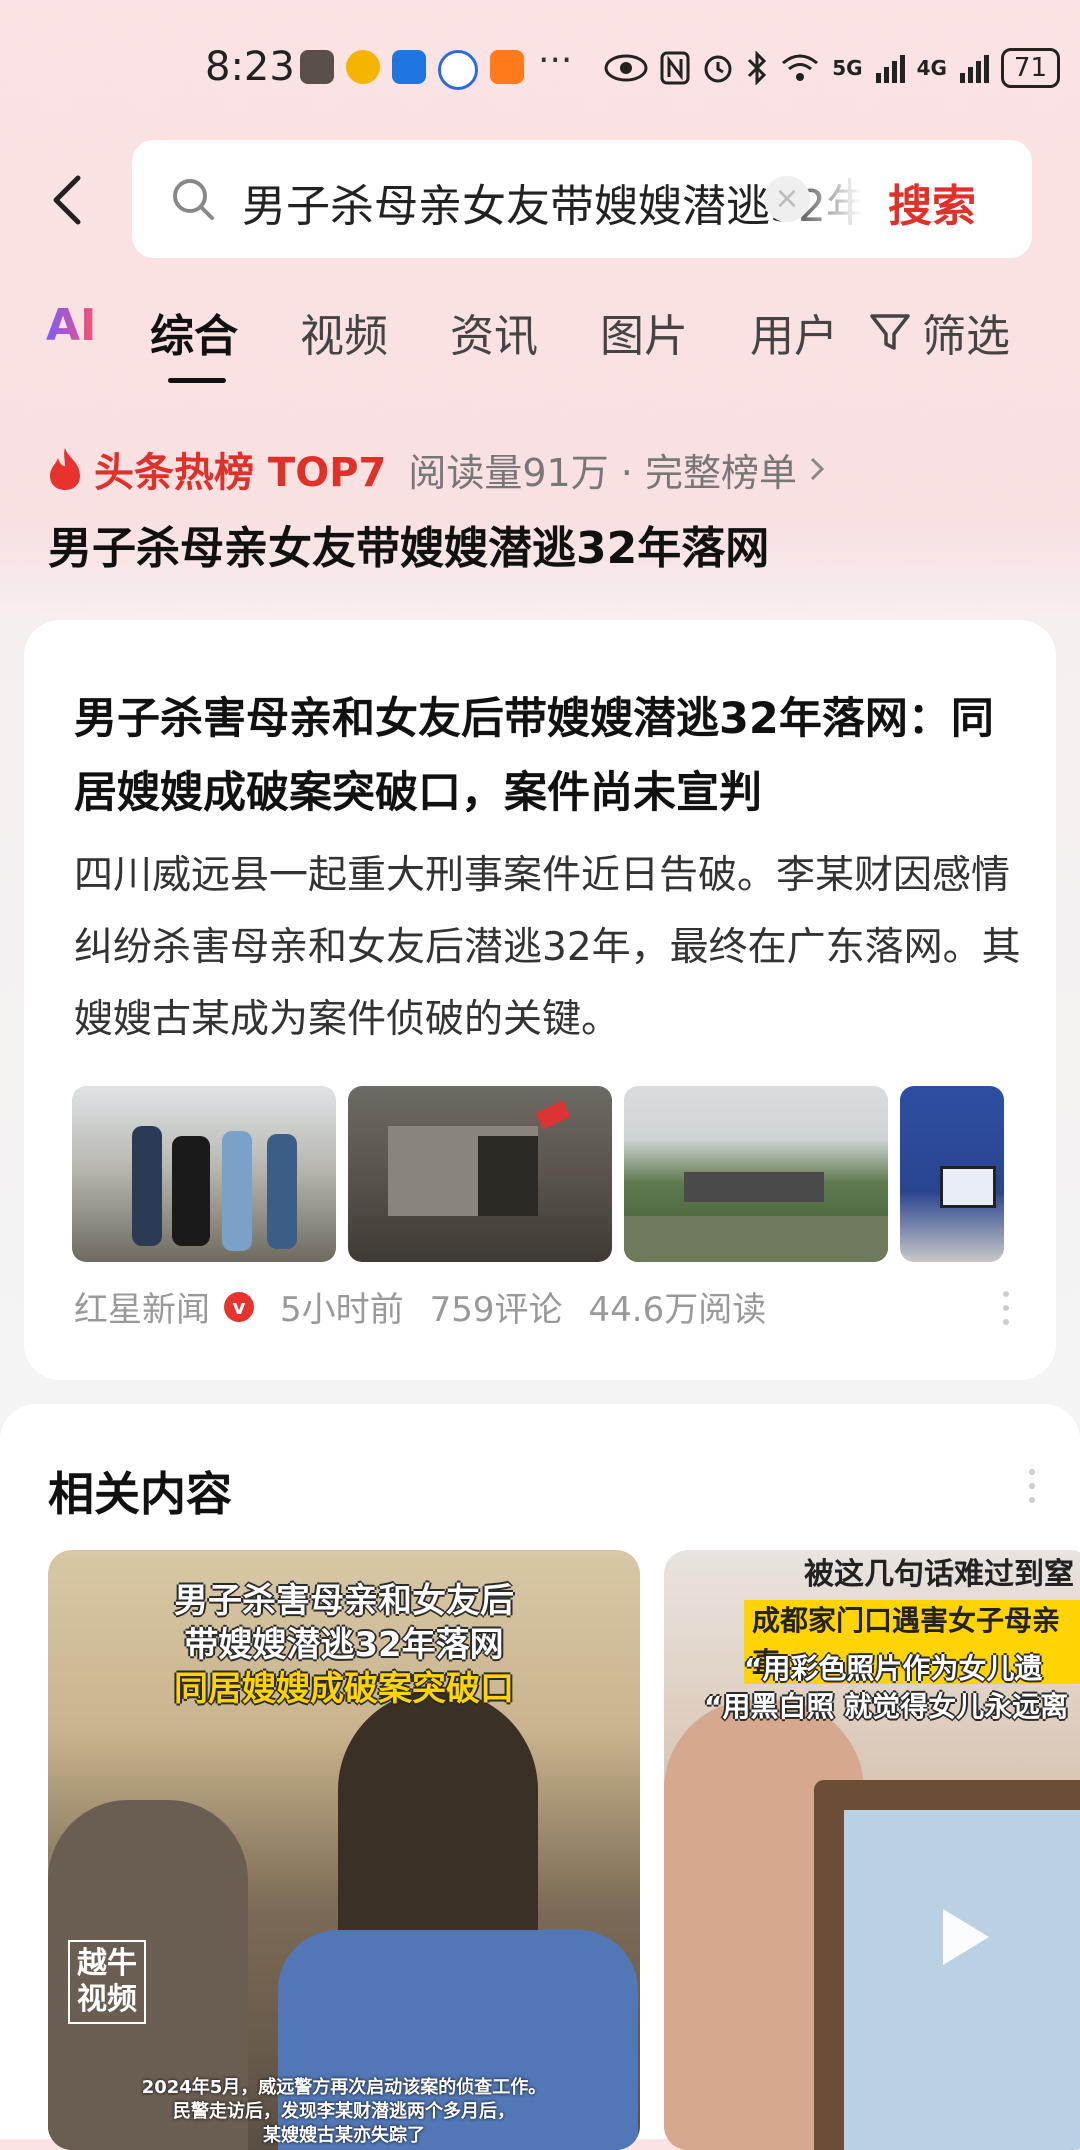 The height and width of the screenshot is (2150, 1080). I want to click on nfc-icon, so click(675, 68).